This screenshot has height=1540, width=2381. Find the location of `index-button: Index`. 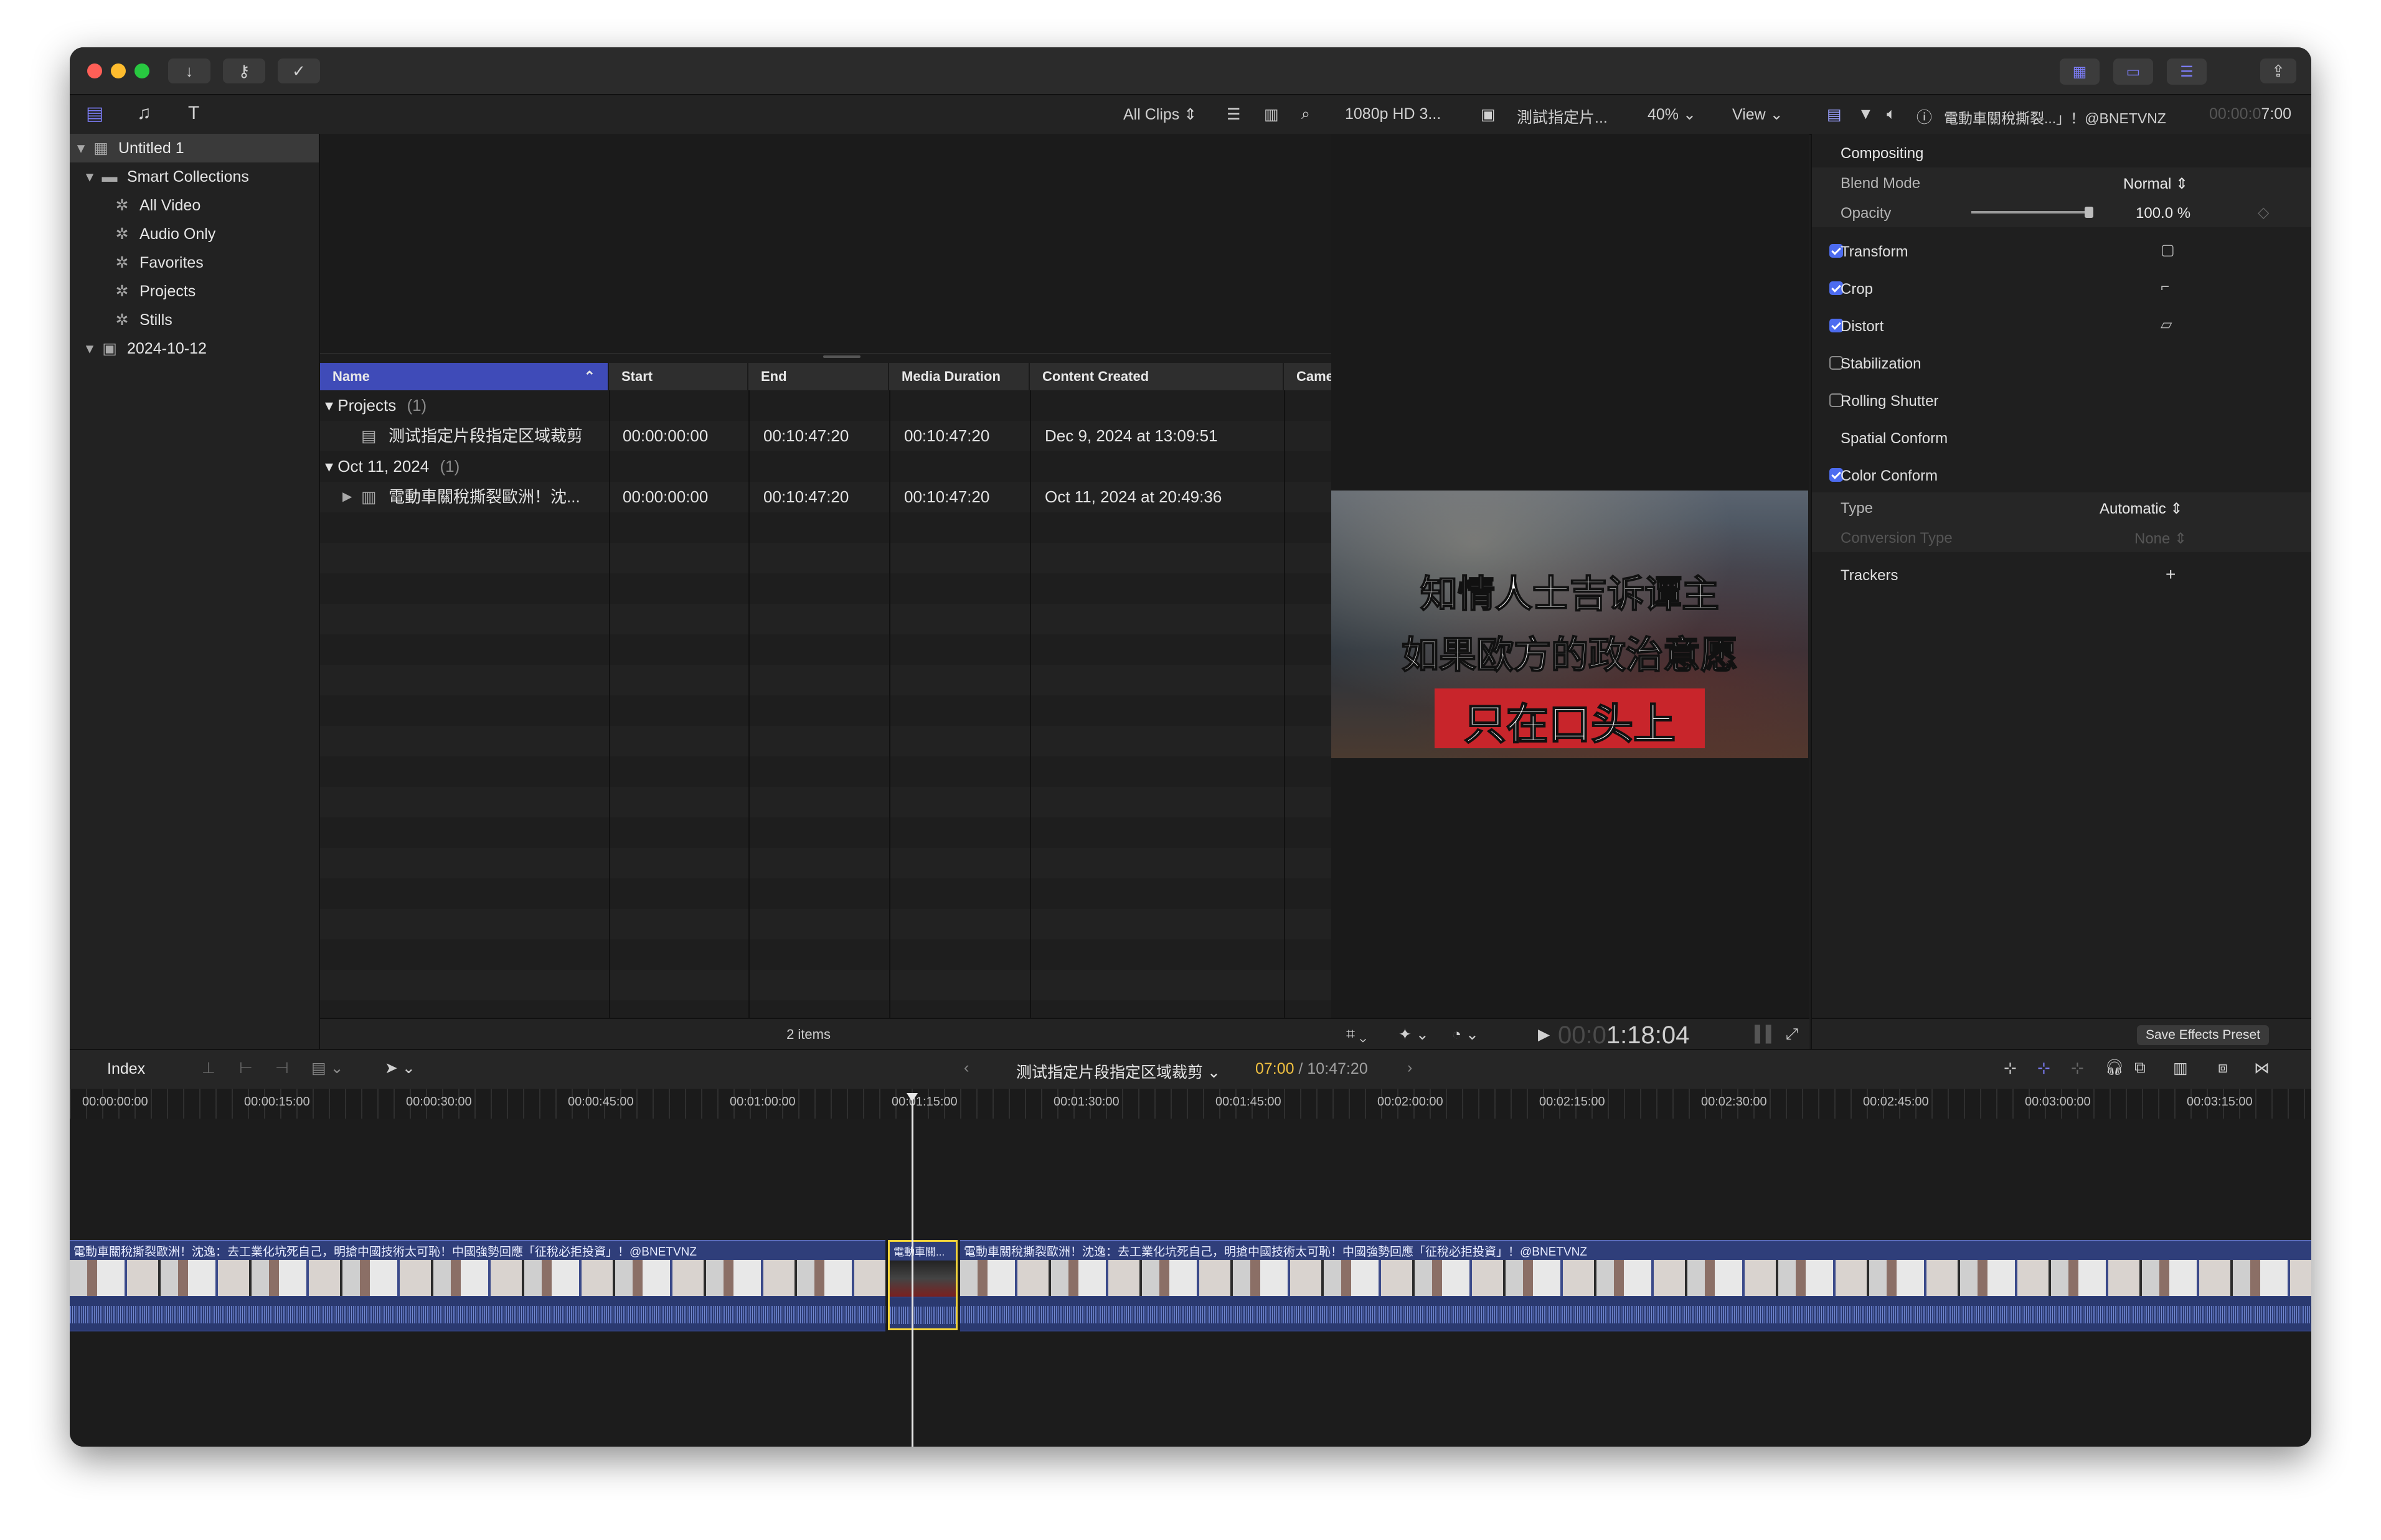

index-button: Index is located at coordinates (126, 1069).